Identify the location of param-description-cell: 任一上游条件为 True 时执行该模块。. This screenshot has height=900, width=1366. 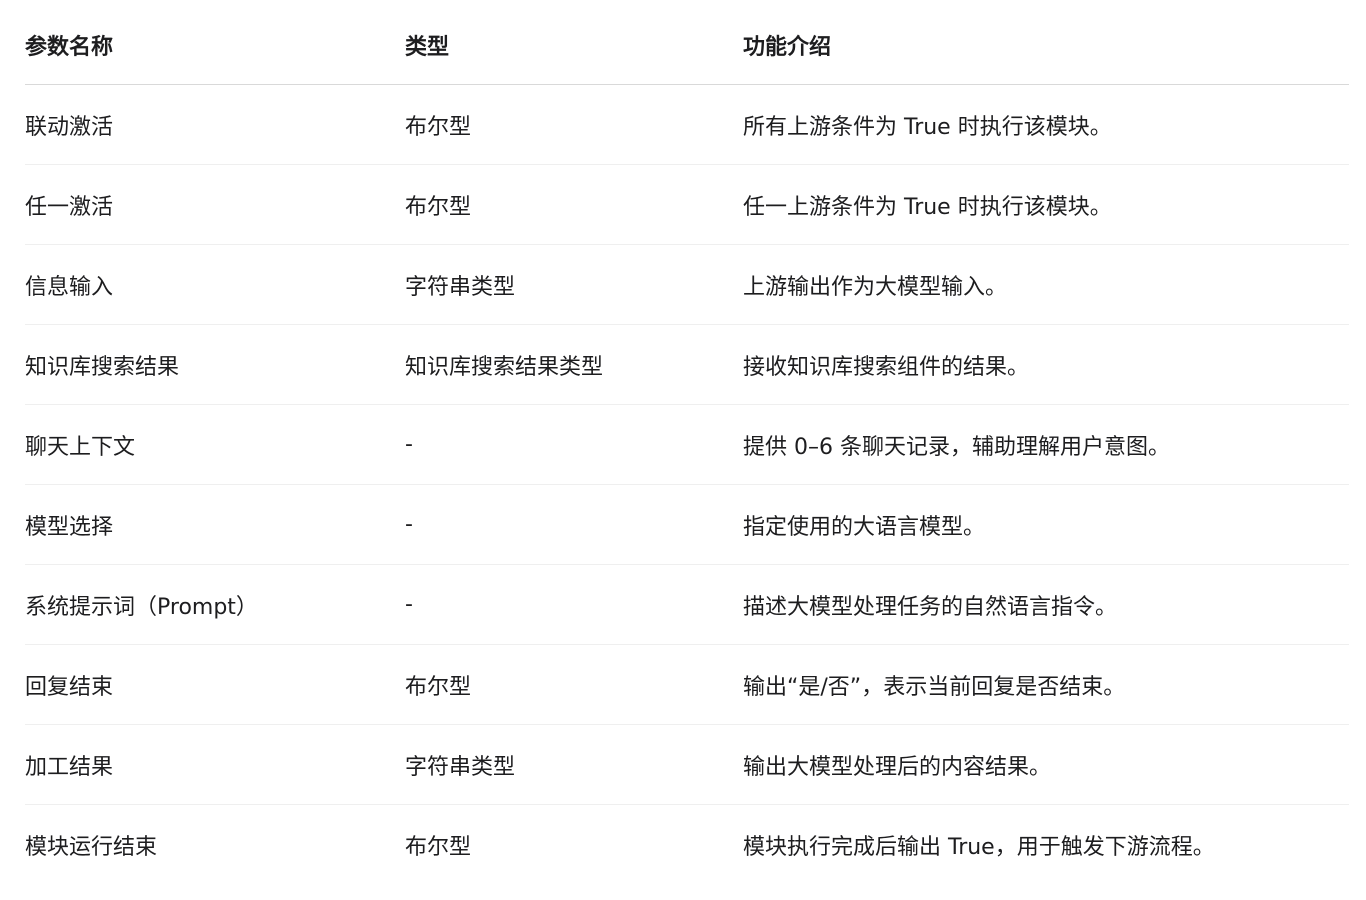
(1046, 204).